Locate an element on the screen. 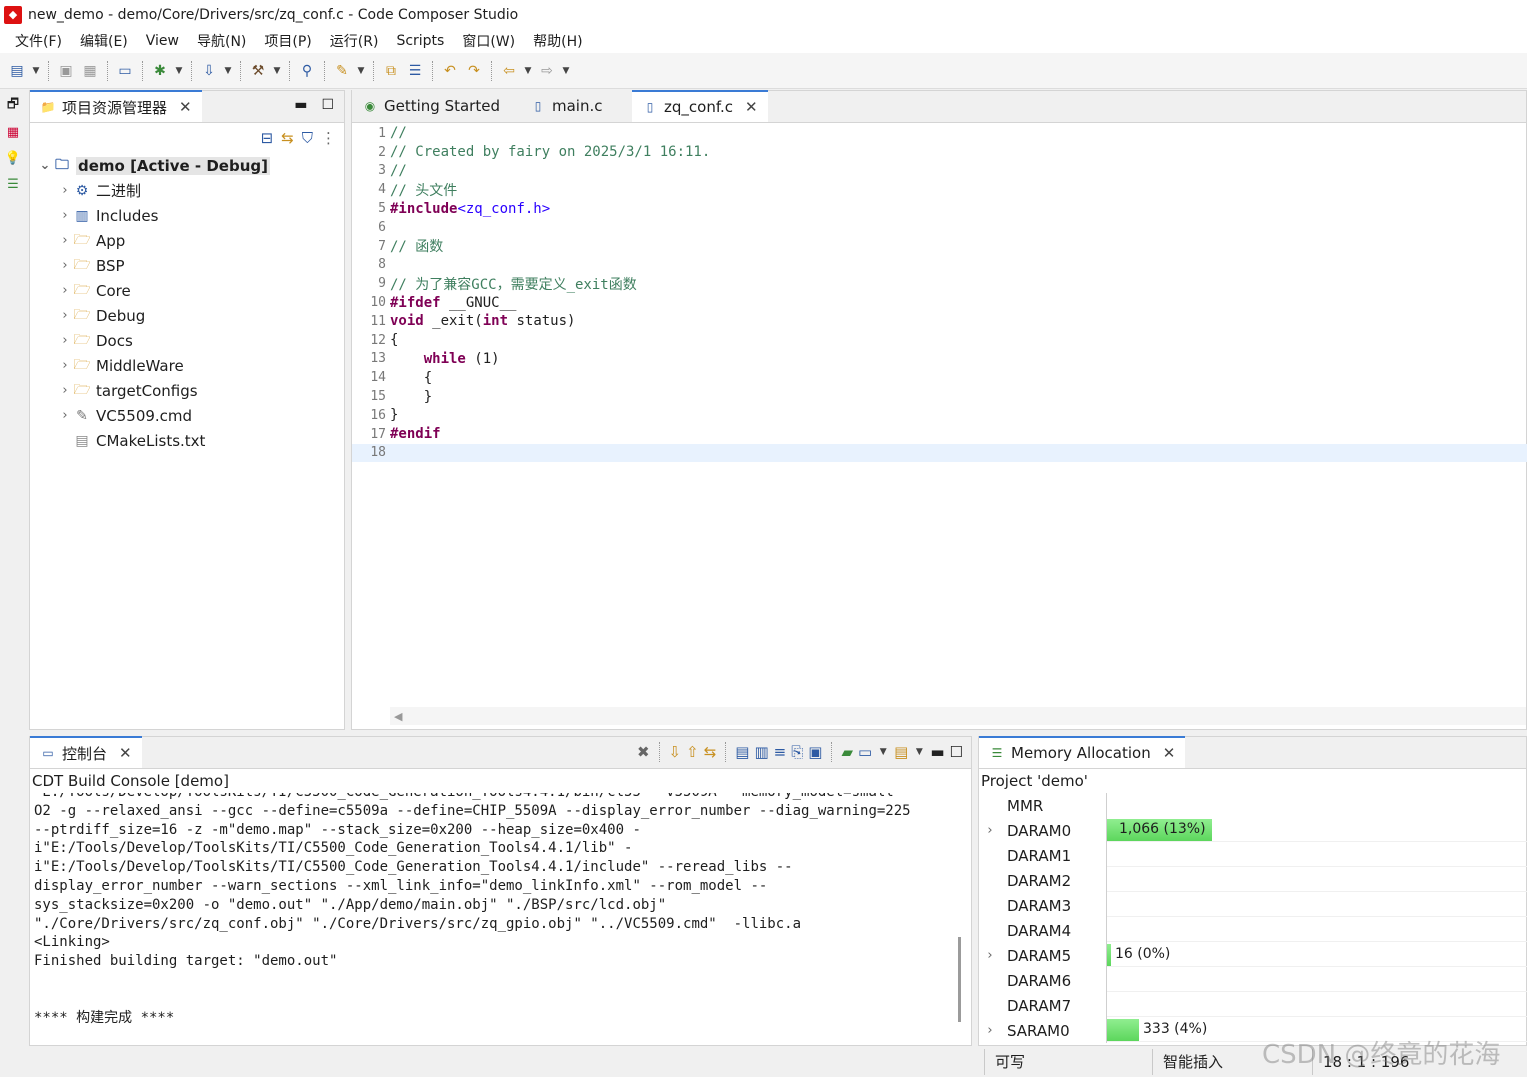 This screenshot has height=1077, width=1527. filter-icon: ⛉ is located at coordinates (307, 138).